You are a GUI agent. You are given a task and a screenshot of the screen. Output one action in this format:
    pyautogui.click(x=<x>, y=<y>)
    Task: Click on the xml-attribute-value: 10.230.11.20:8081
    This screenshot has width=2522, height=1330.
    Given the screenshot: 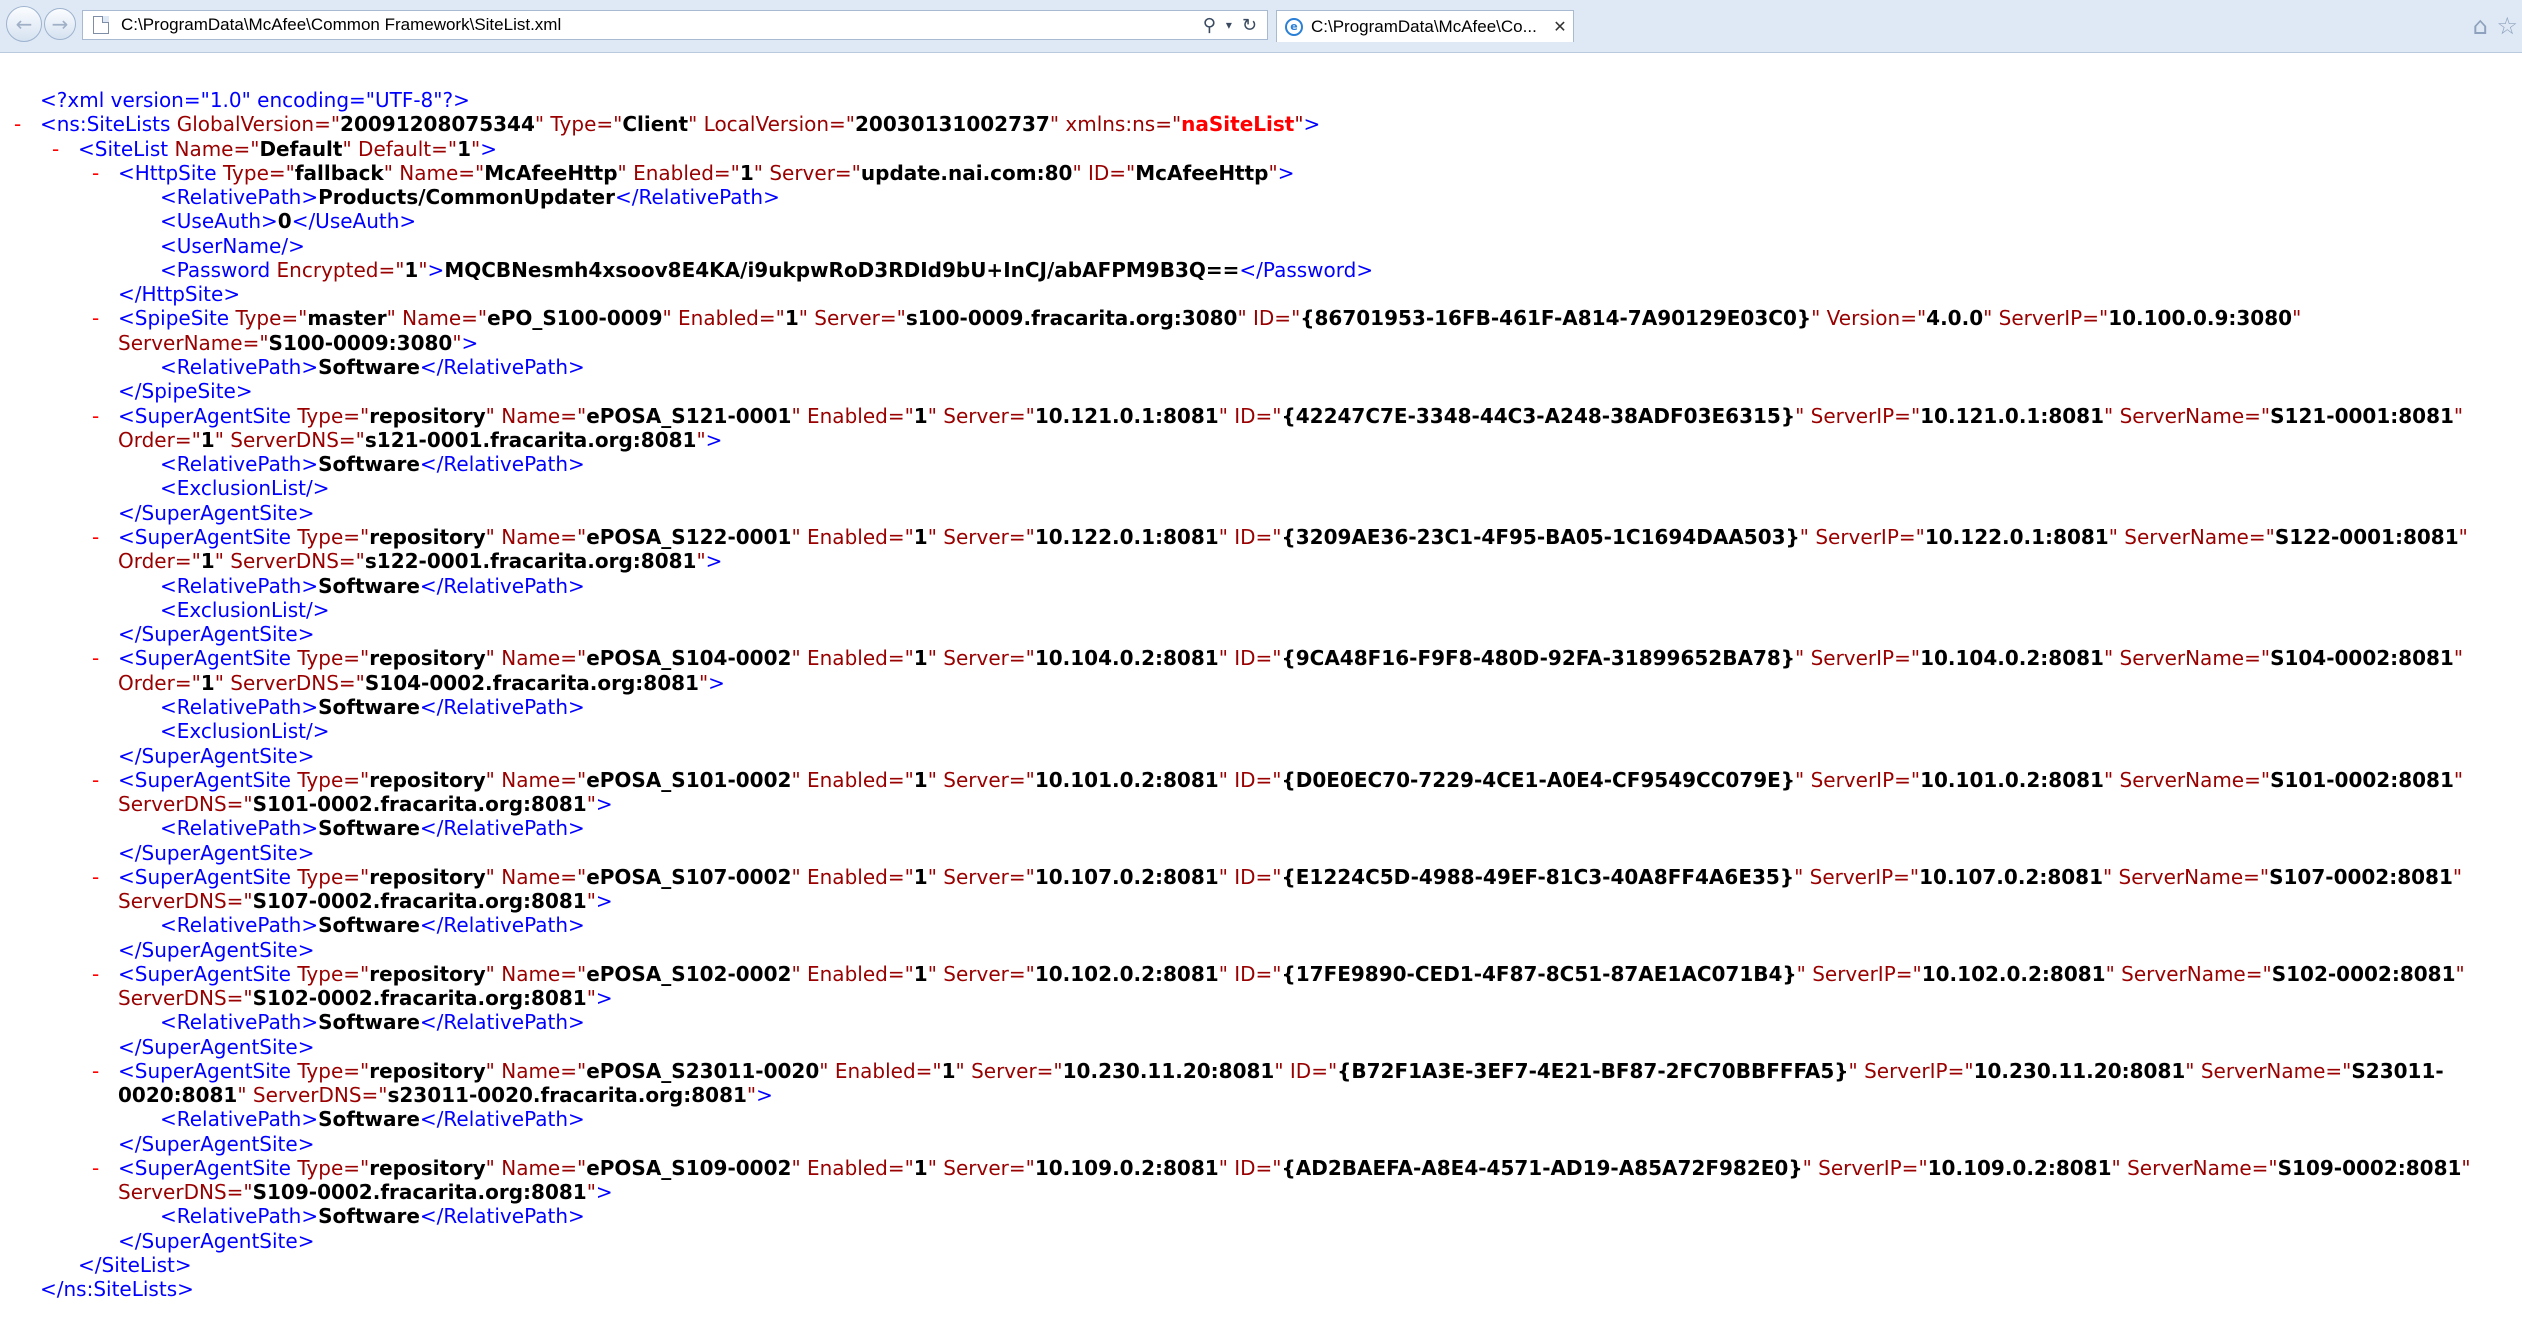 What is the action you would take?
    pyautogui.click(x=1168, y=1071)
    